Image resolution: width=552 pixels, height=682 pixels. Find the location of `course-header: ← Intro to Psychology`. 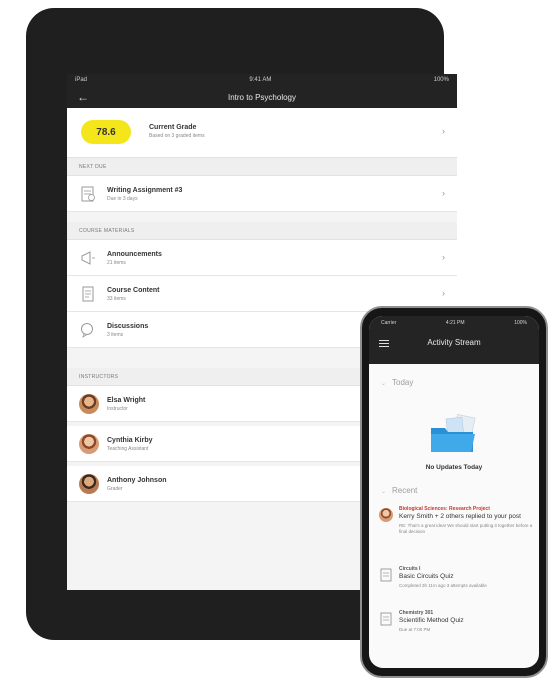

course-header: ← Intro to Psychology is located at coordinates (262, 97).